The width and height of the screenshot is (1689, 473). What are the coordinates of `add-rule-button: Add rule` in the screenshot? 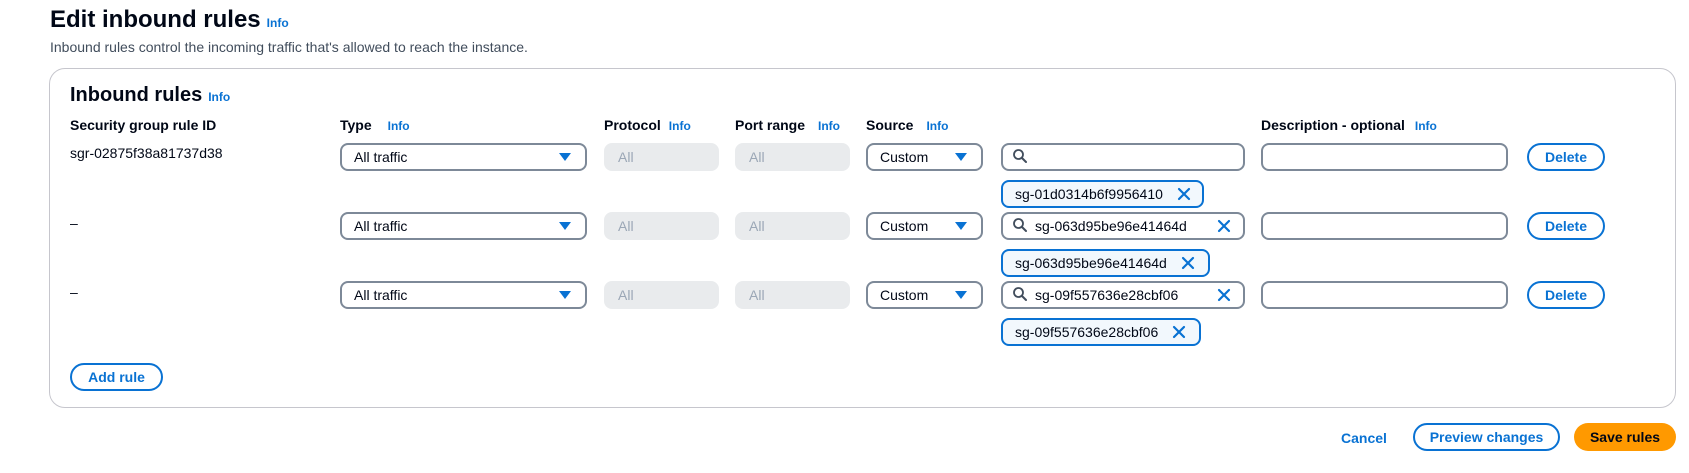 It's located at (116, 377).